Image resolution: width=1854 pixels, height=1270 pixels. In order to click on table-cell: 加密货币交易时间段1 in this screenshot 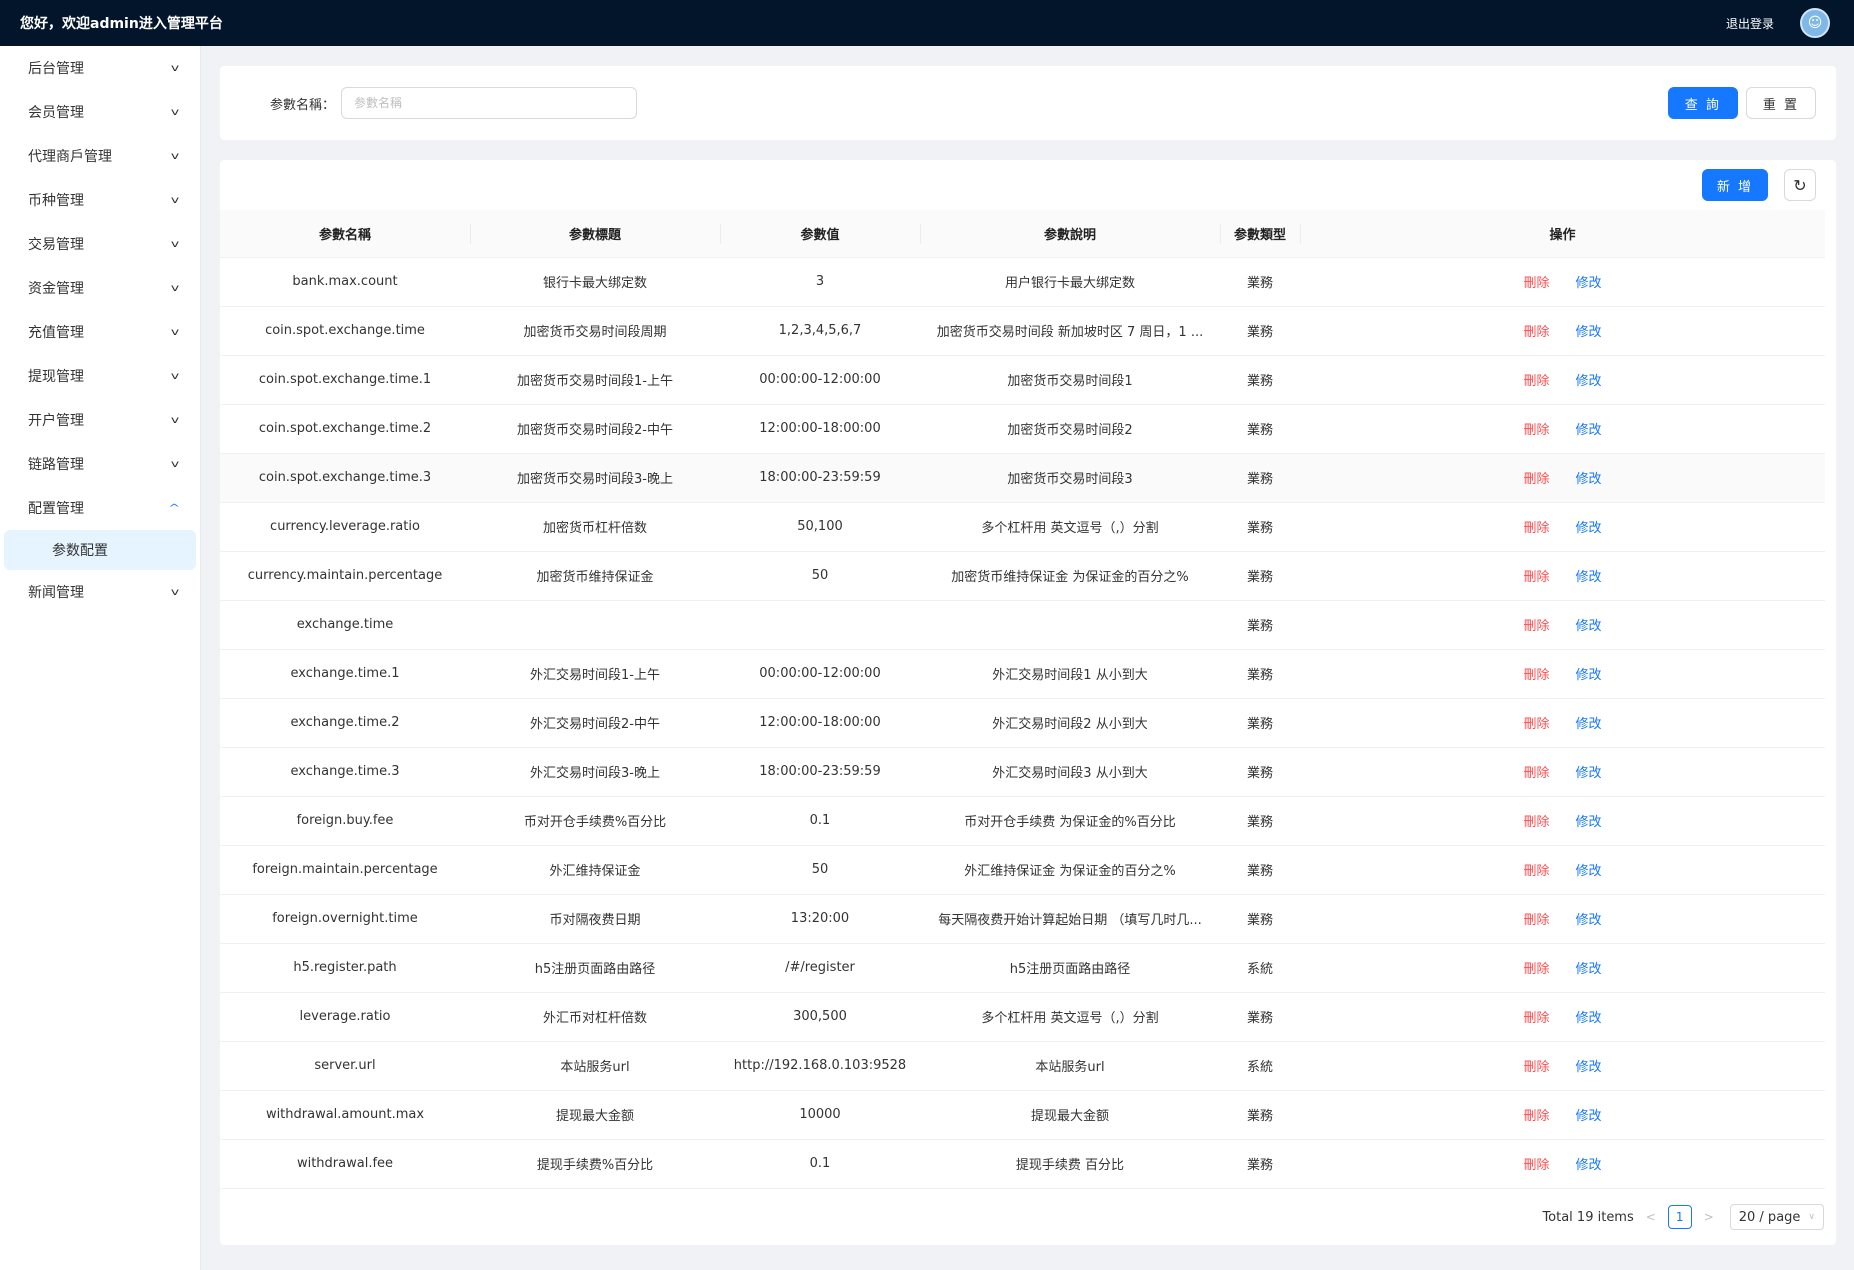, I will do `click(1070, 380)`.